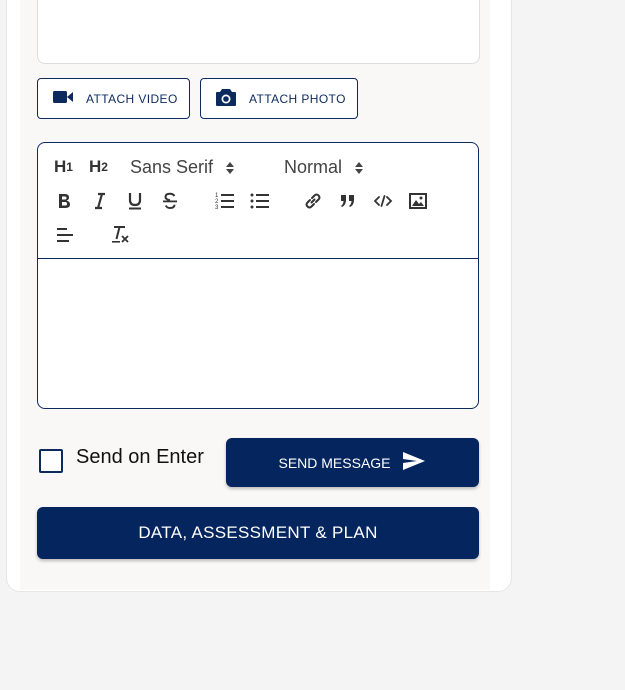  I want to click on send-message-button: SEND MESSAGE, so click(352, 462).